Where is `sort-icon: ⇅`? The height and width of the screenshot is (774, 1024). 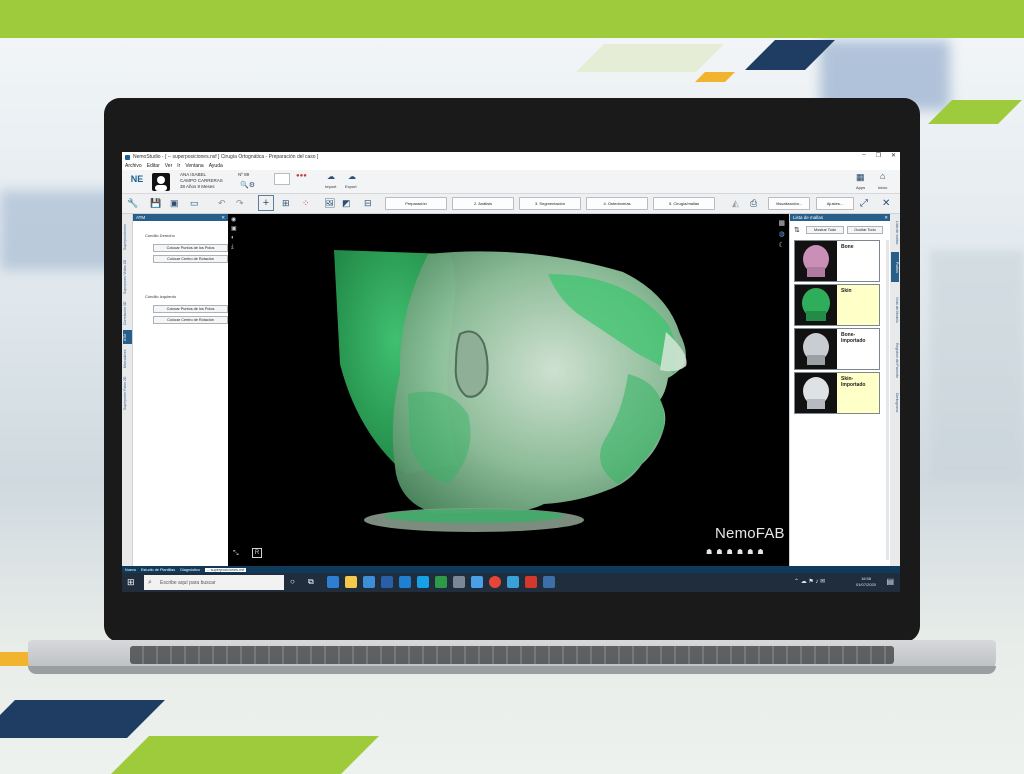
sort-icon: ⇅ is located at coordinates (797, 230).